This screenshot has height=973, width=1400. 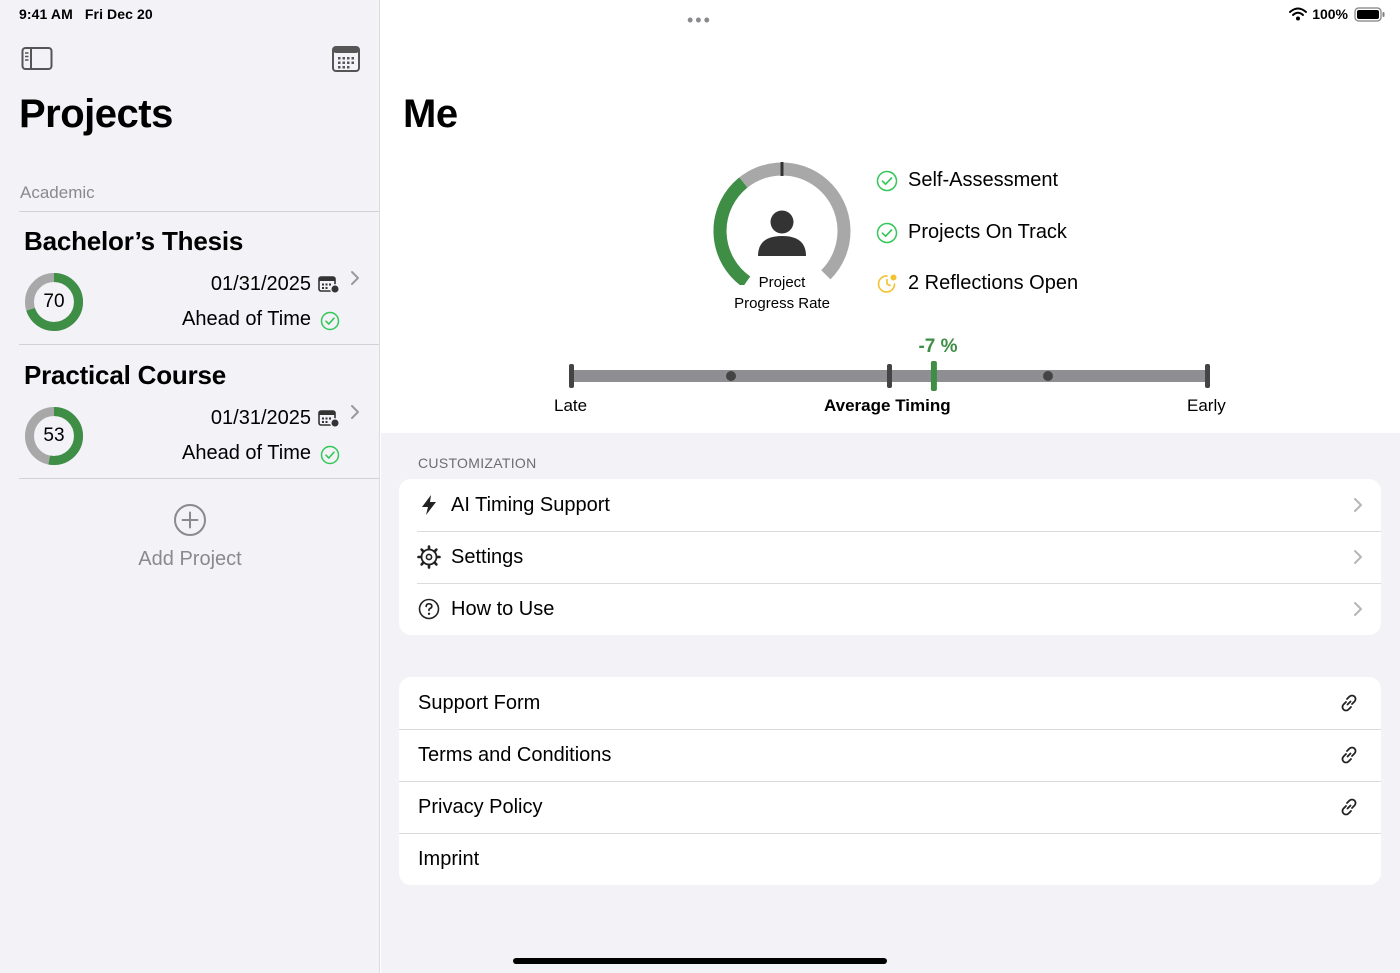 I want to click on section-label-academic: Academic, so click(x=57, y=192).